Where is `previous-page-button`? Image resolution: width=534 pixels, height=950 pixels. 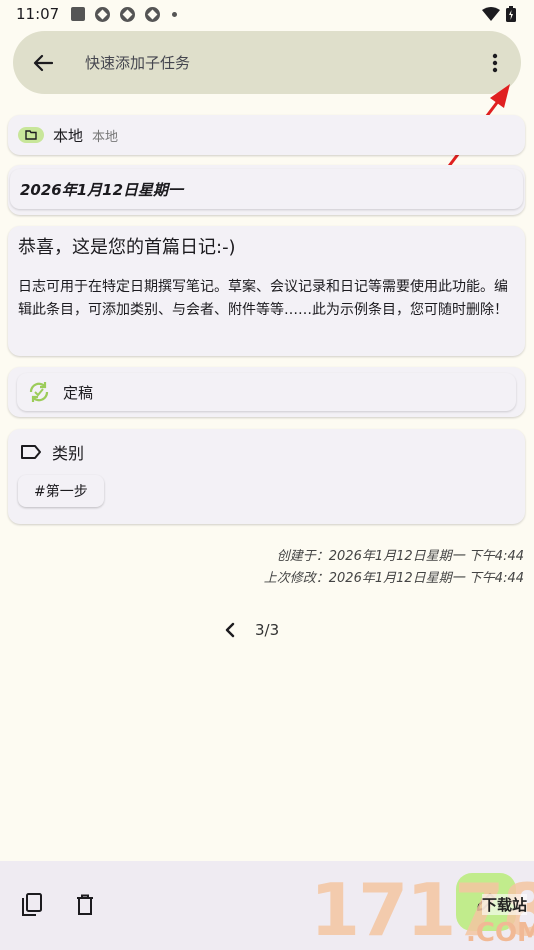 previous-page-button is located at coordinates (230, 630).